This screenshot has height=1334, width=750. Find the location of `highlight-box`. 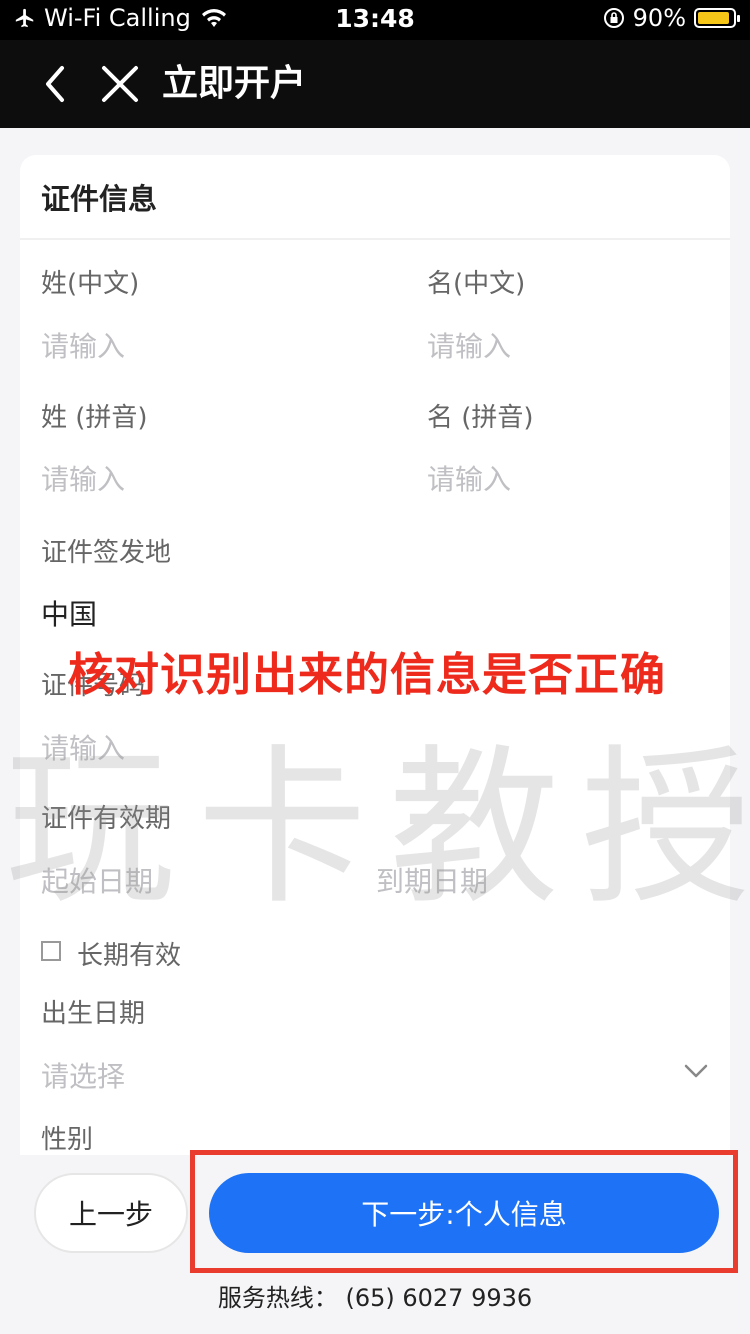

highlight-box is located at coordinates (464, 1211).